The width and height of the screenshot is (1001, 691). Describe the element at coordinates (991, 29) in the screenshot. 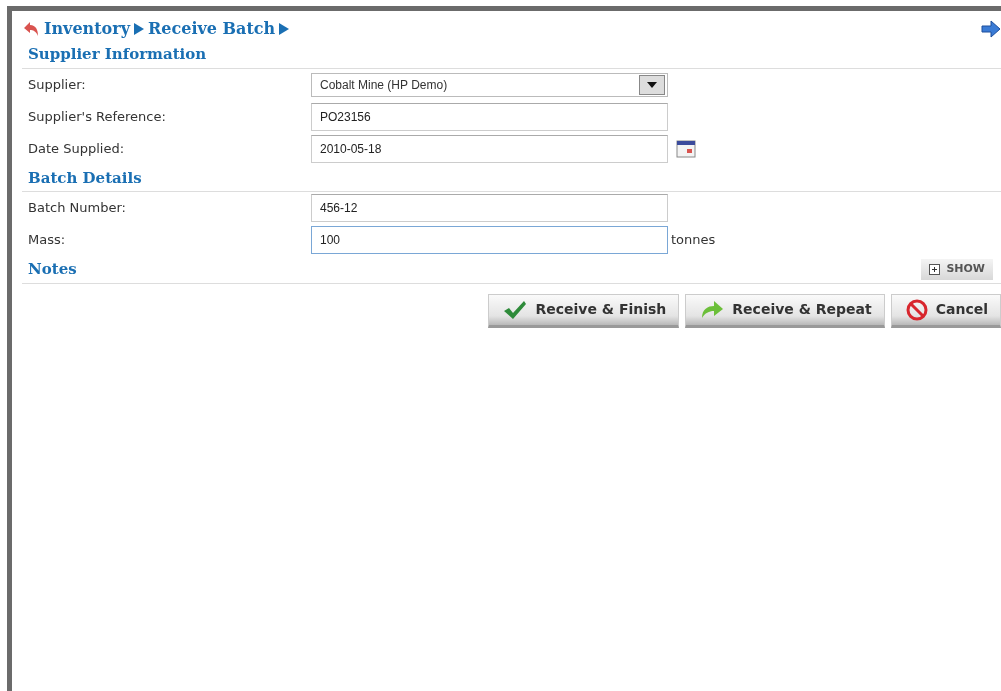

I see `forward-arrow-icon` at that location.